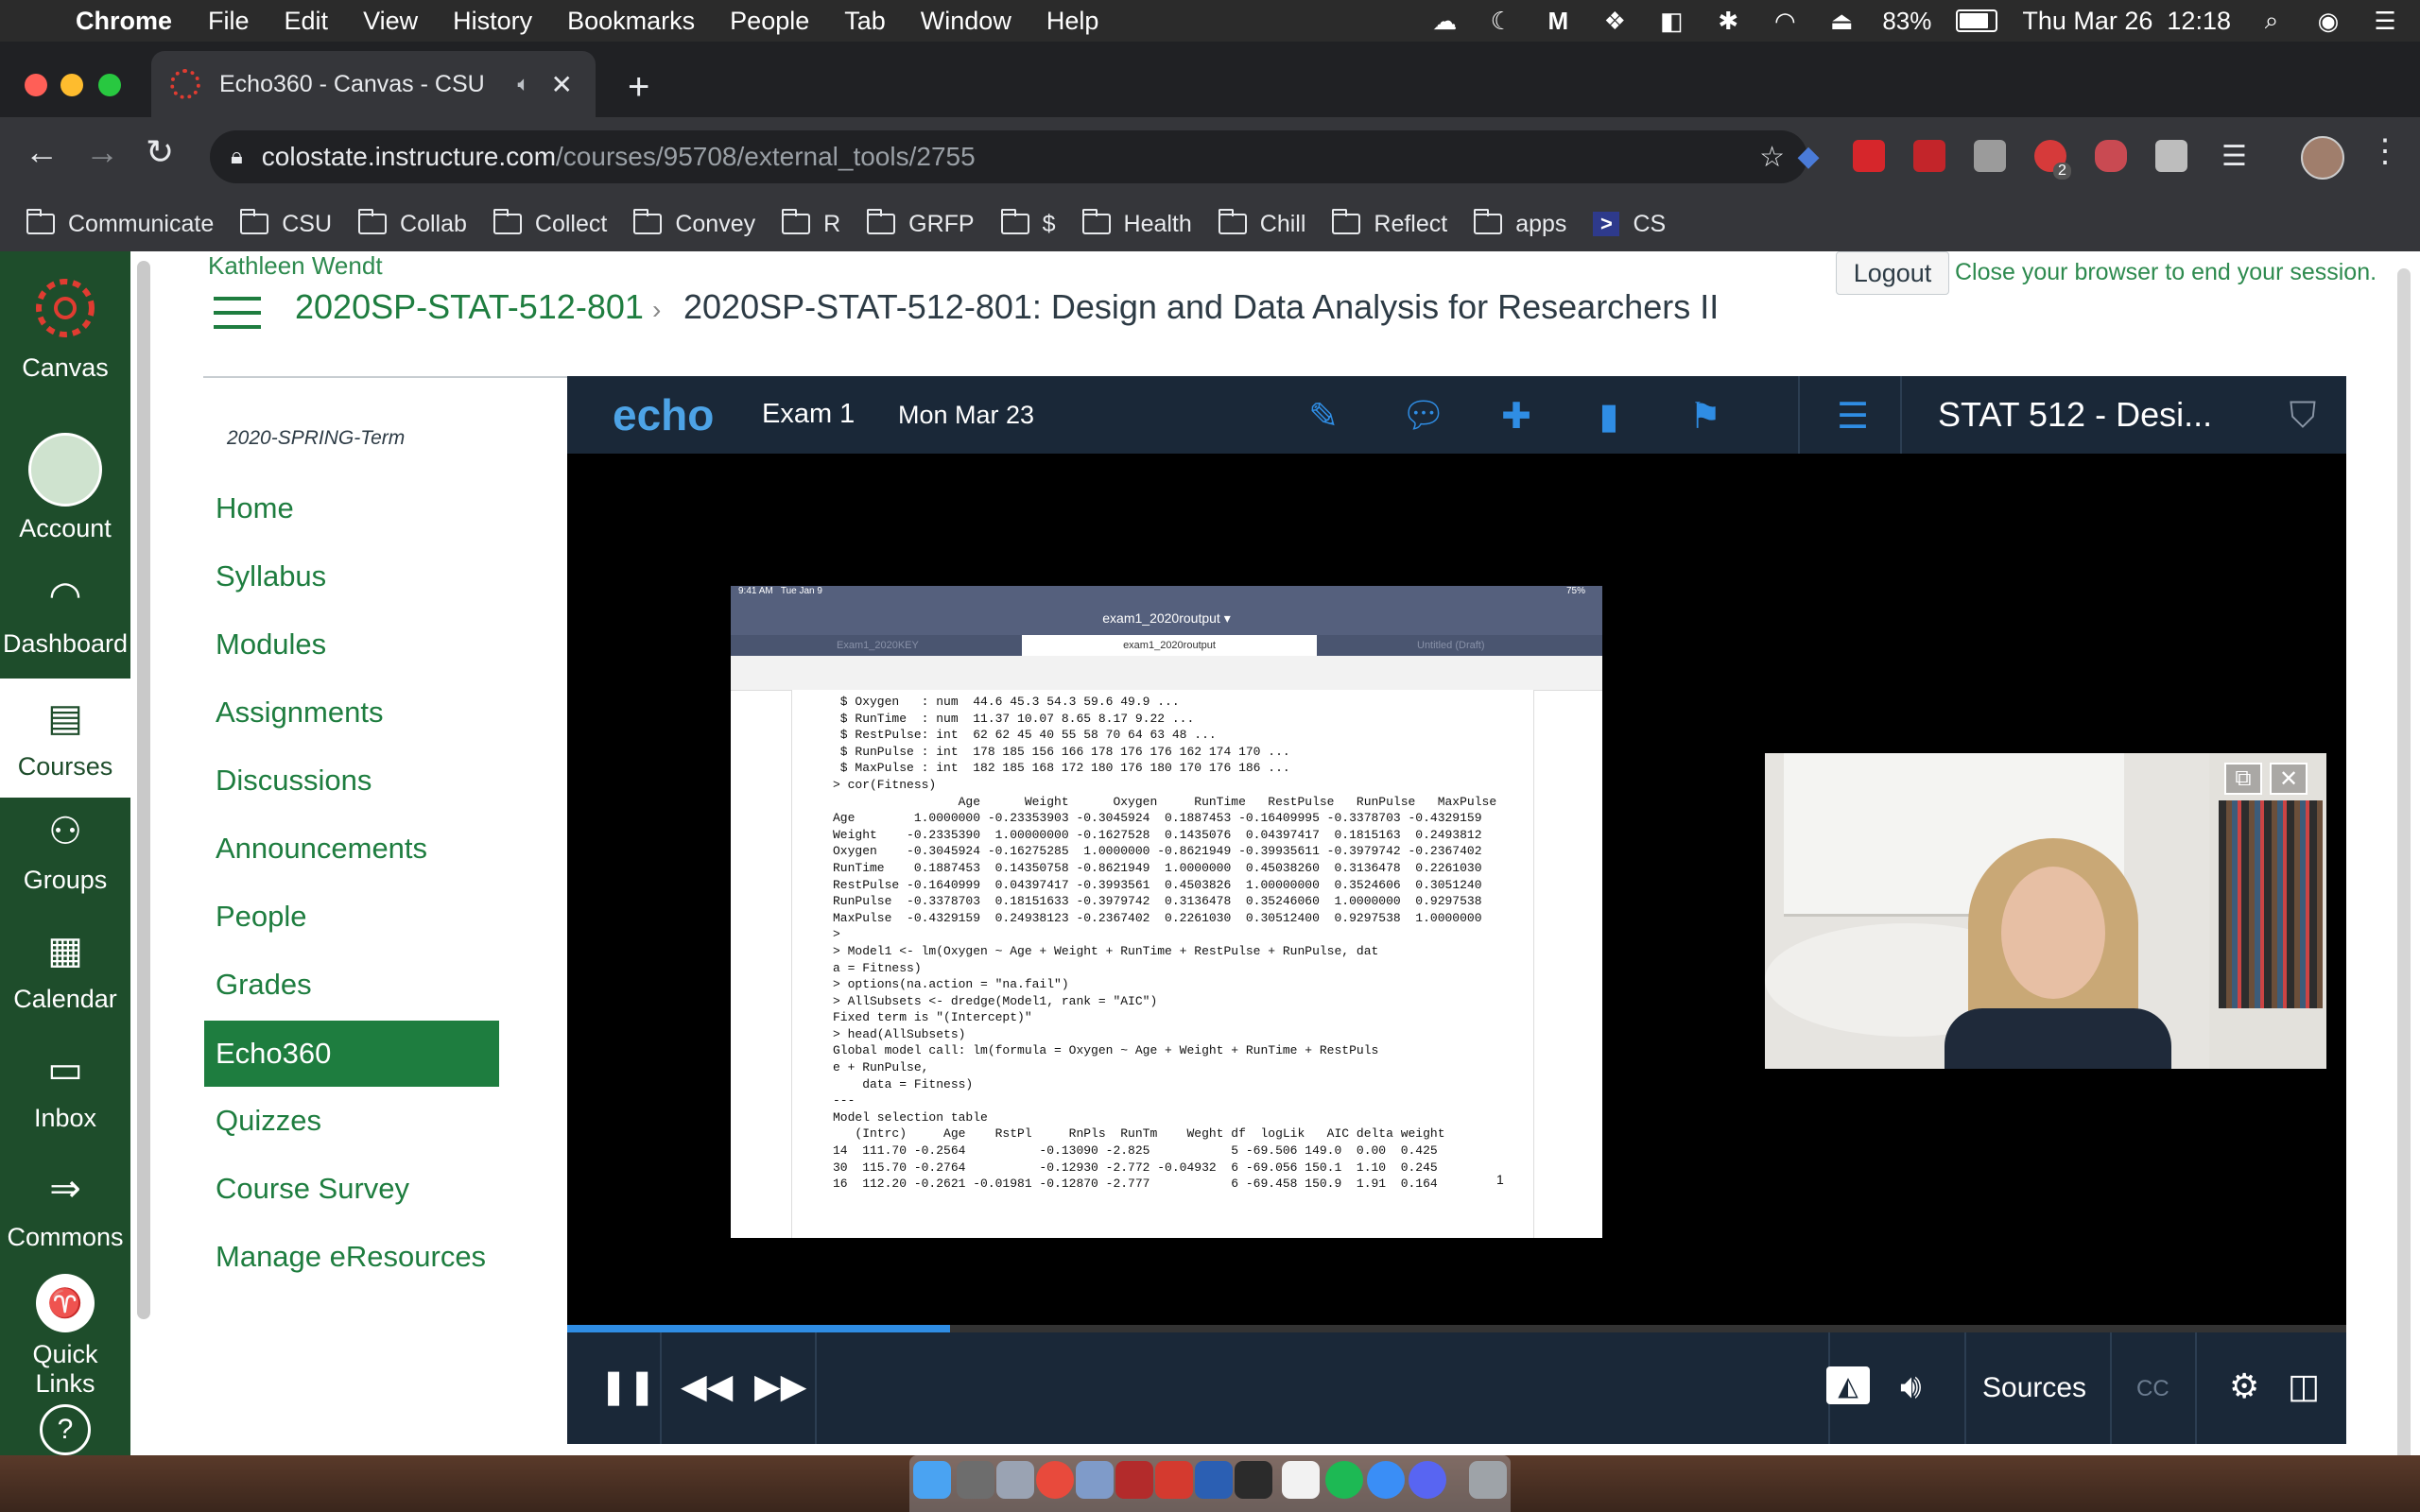  What do you see at coordinates (1445, 21) in the screenshot?
I see `cloud-icon: ☁` at bounding box center [1445, 21].